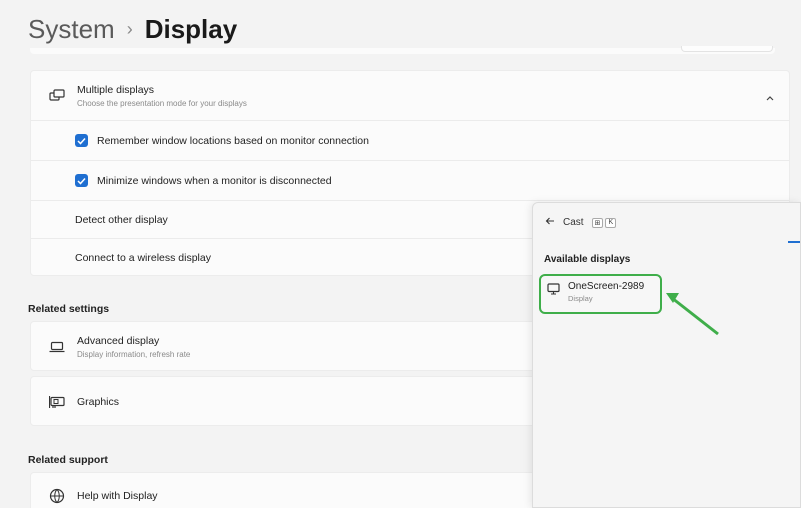 The width and height of the screenshot is (801, 508). I want to click on graphics-card-icon, so click(57, 402).